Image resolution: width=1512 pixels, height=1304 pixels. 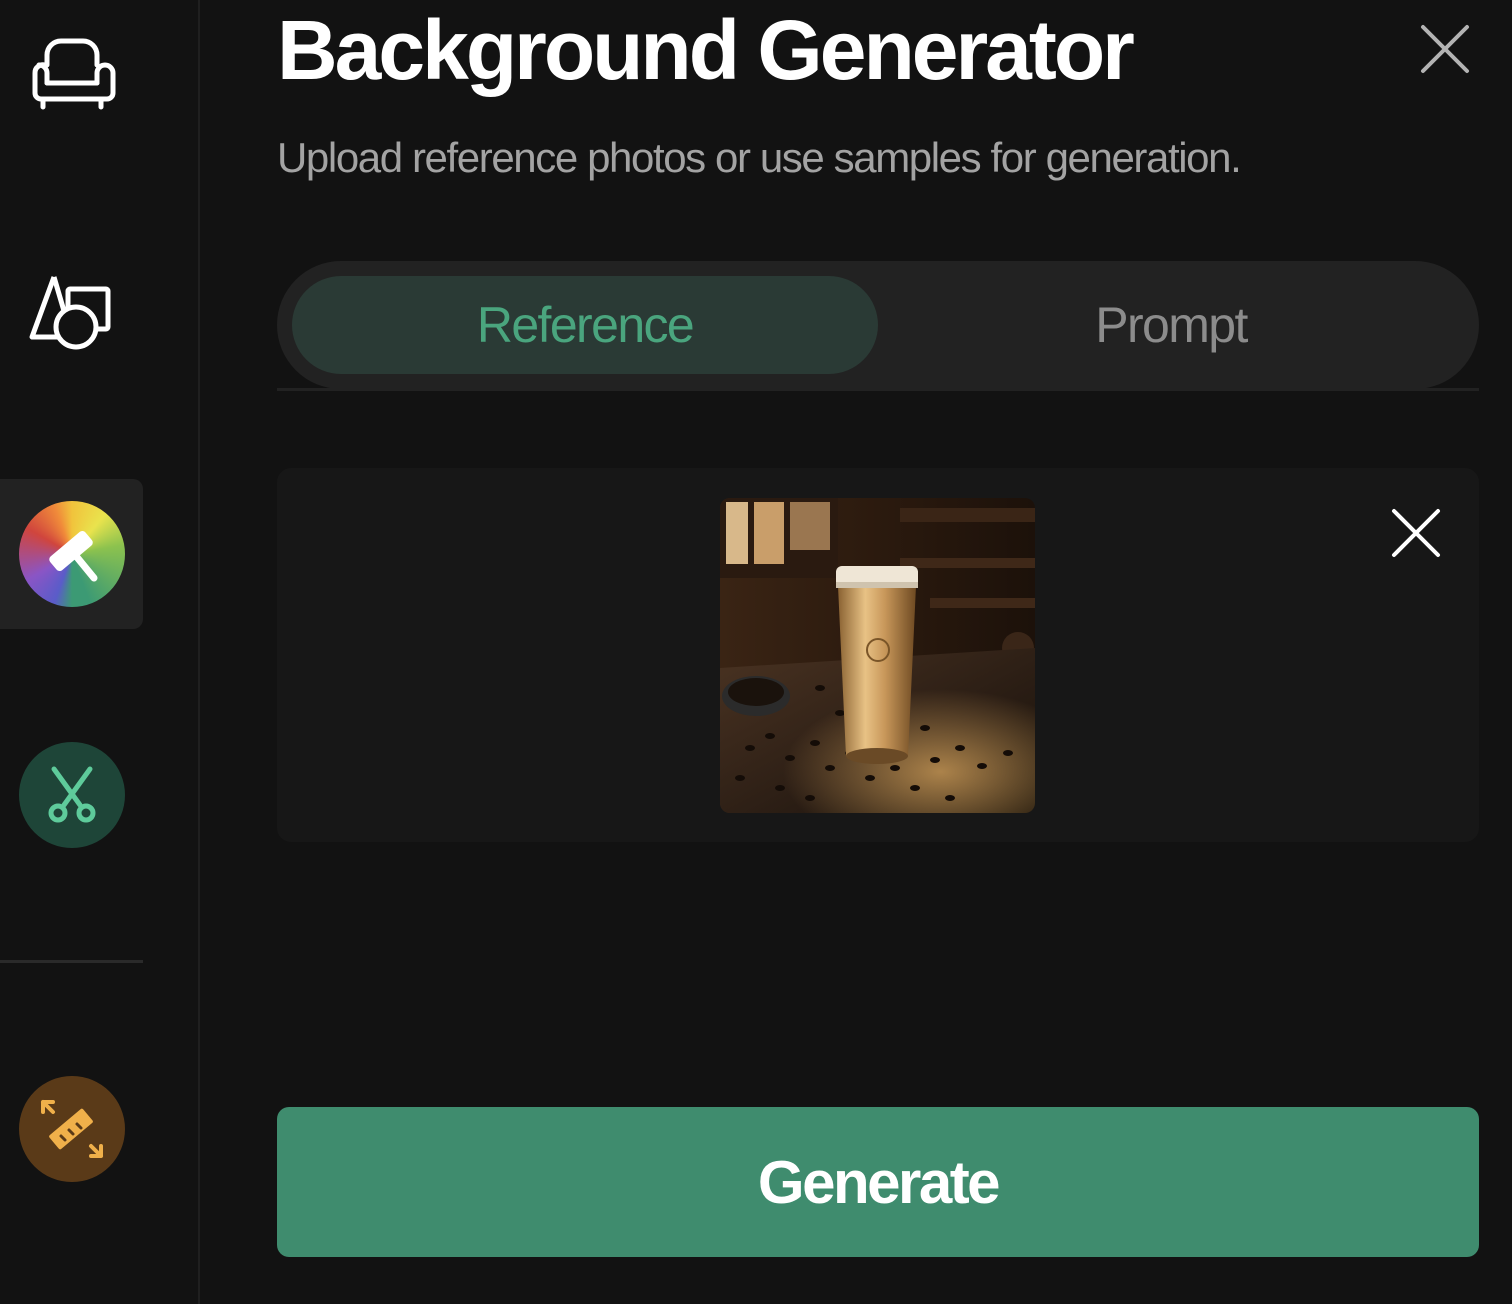 I want to click on sofa-icon, so click(x=73, y=74).